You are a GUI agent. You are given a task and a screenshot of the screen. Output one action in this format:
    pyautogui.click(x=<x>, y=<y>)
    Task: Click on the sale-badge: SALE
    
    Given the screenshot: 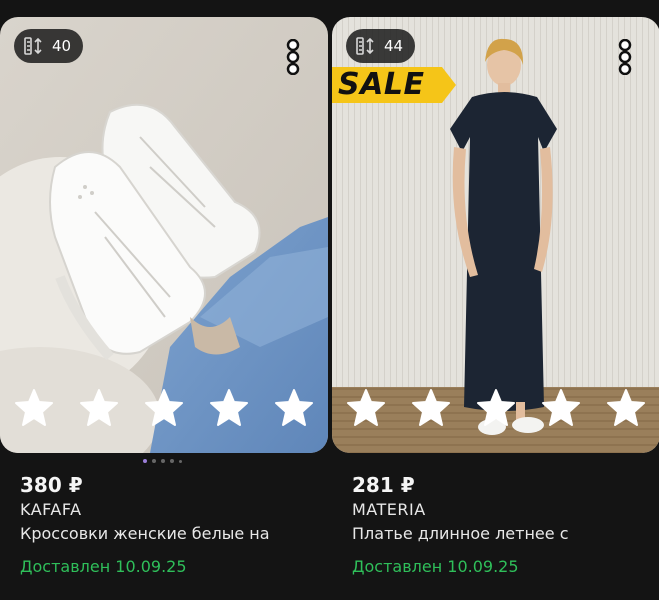 What is the action you would take?
    pyautogui.click(x=396, y=87)
    